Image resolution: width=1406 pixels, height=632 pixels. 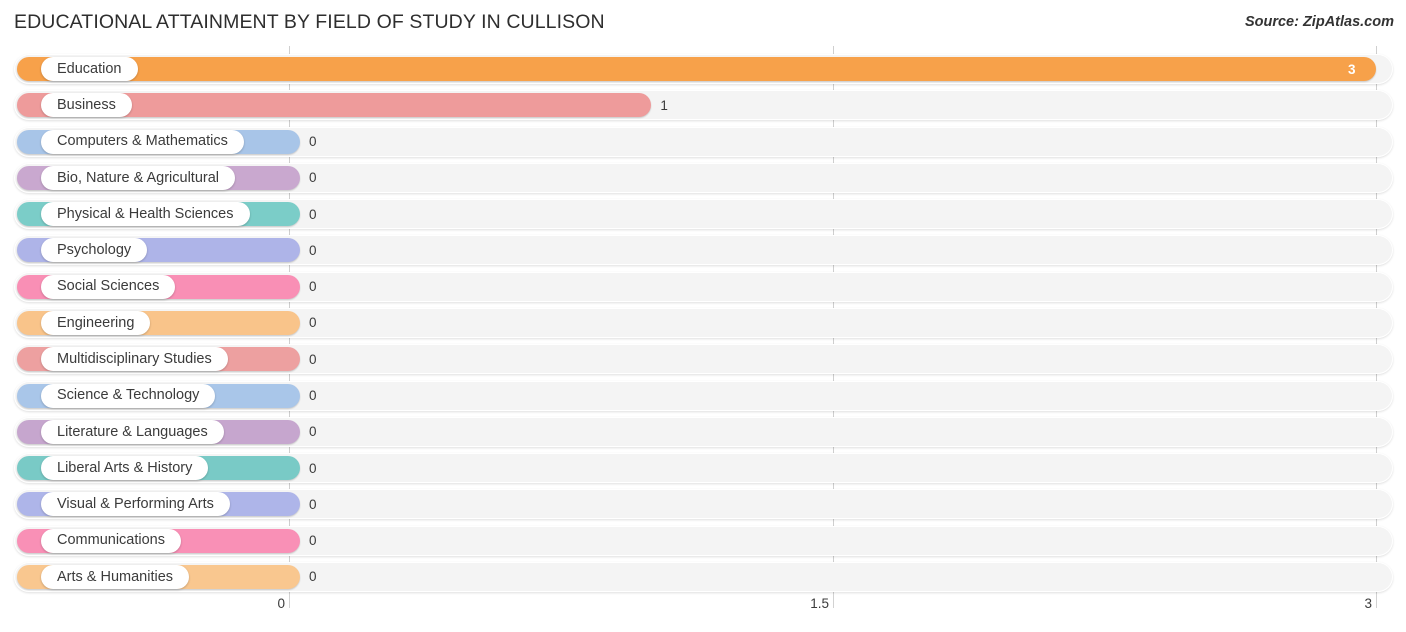 I want to click on bar-row: Social Sciences 0, so click(x=703, y=286).